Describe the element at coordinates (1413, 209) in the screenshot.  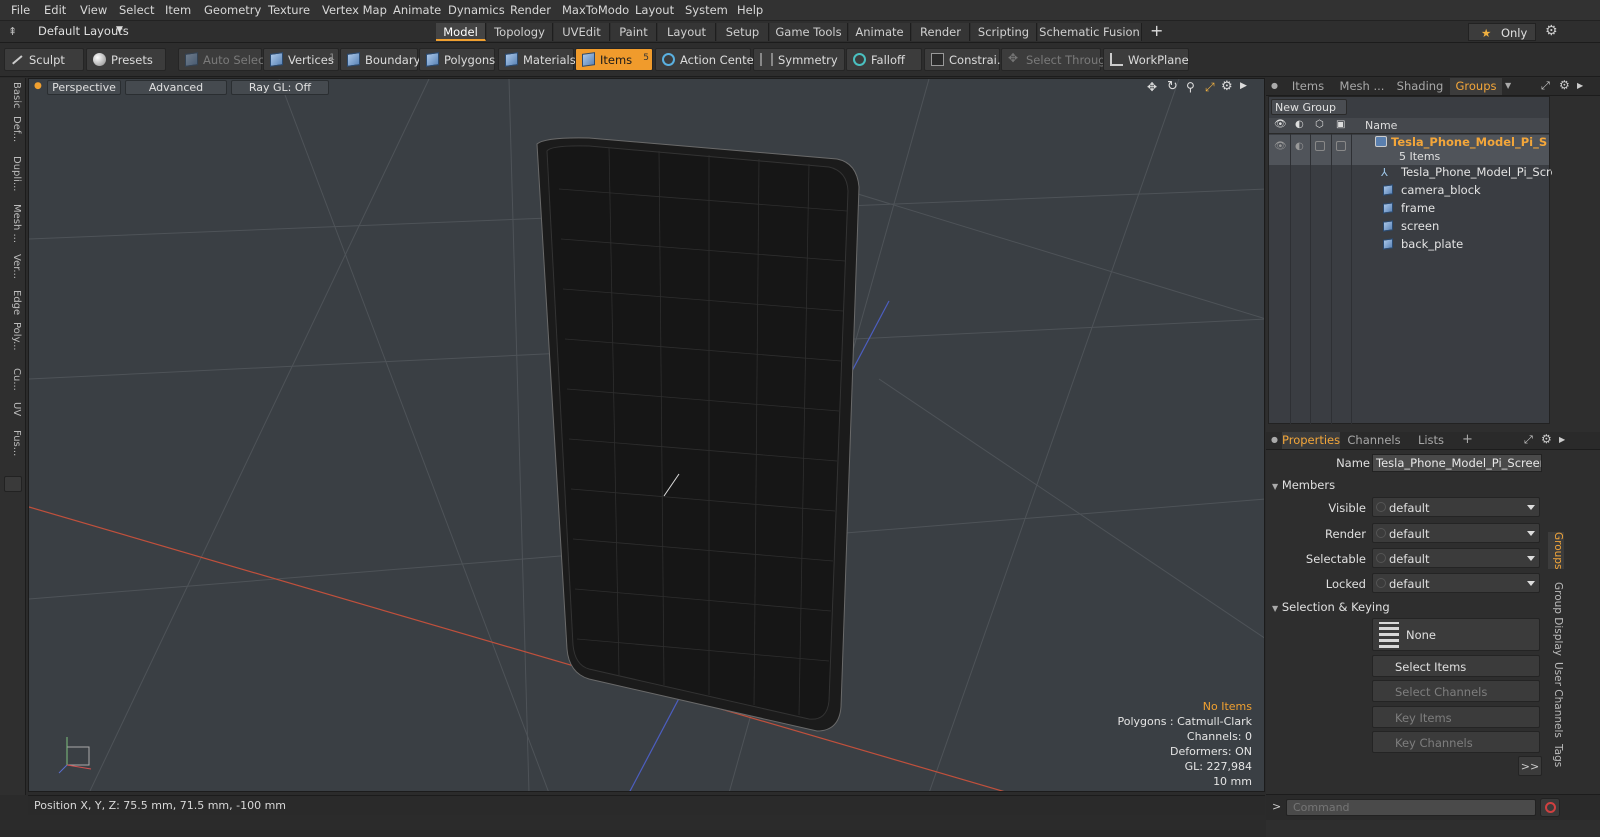
I see `list-item: frame` at that location.